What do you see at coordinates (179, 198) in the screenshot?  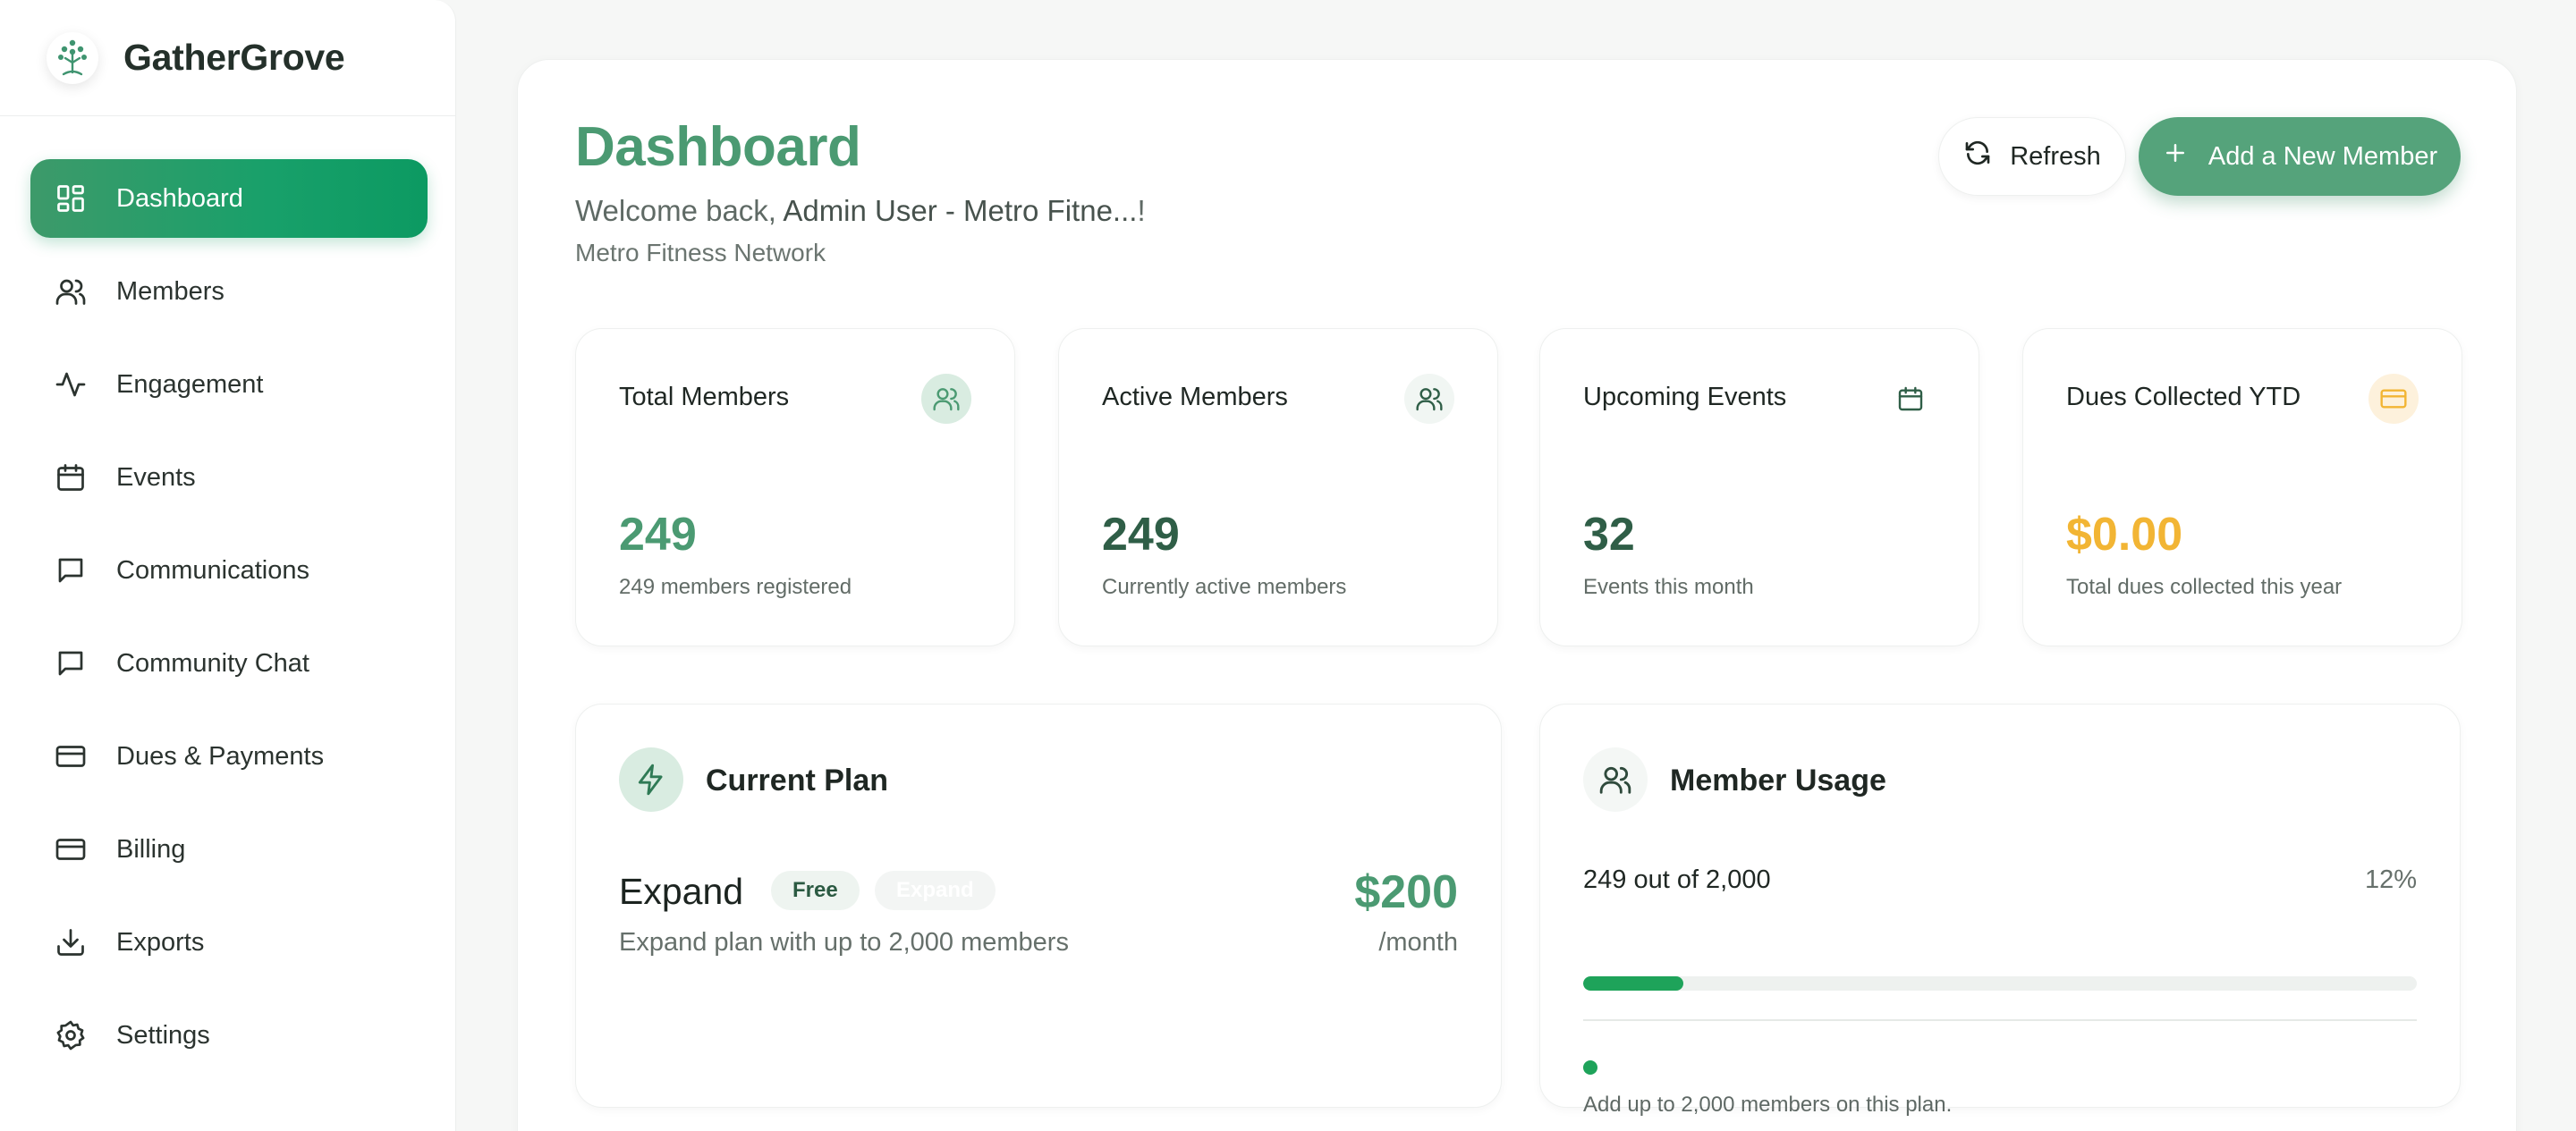 I see `sidebar-item-label: Dashboard` at bounding box center [179, 198].